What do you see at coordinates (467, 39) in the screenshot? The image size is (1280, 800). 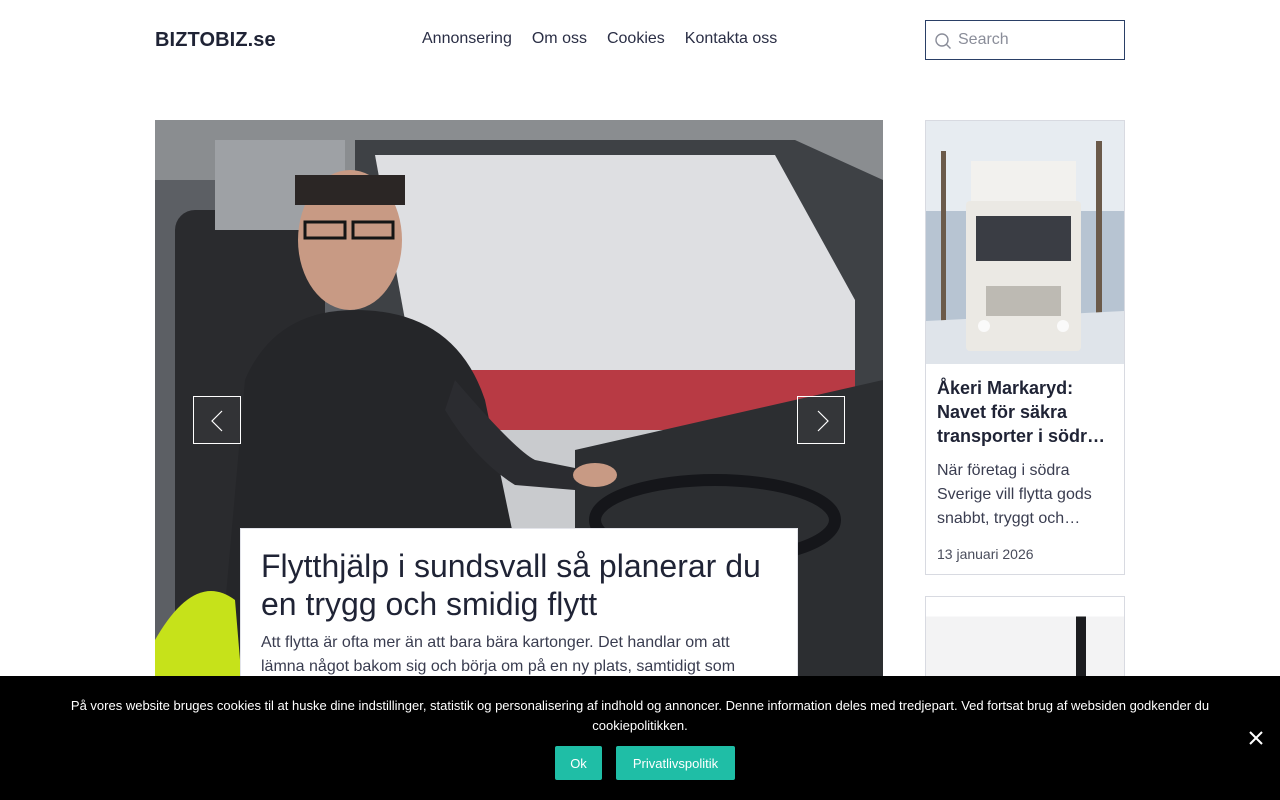 I see `nav-link-annonsering: Annonsering` at bounding box center [467, 39].